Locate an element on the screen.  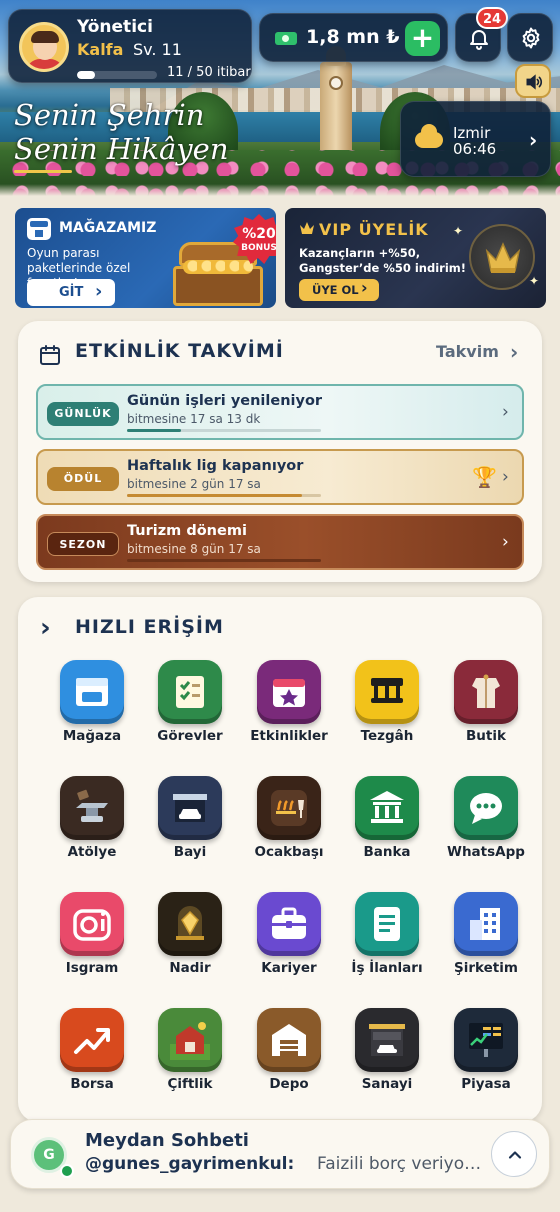
bell-icon is located at coordinates (479, 40).